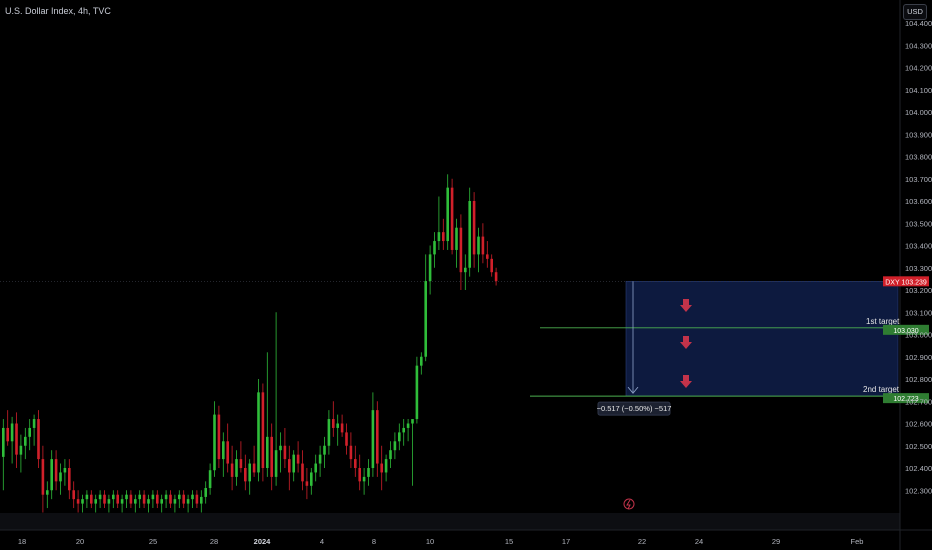  Describe the element at coordinates (22, 541) in the screenshot. I see `time-tick-label: 18` at that location.